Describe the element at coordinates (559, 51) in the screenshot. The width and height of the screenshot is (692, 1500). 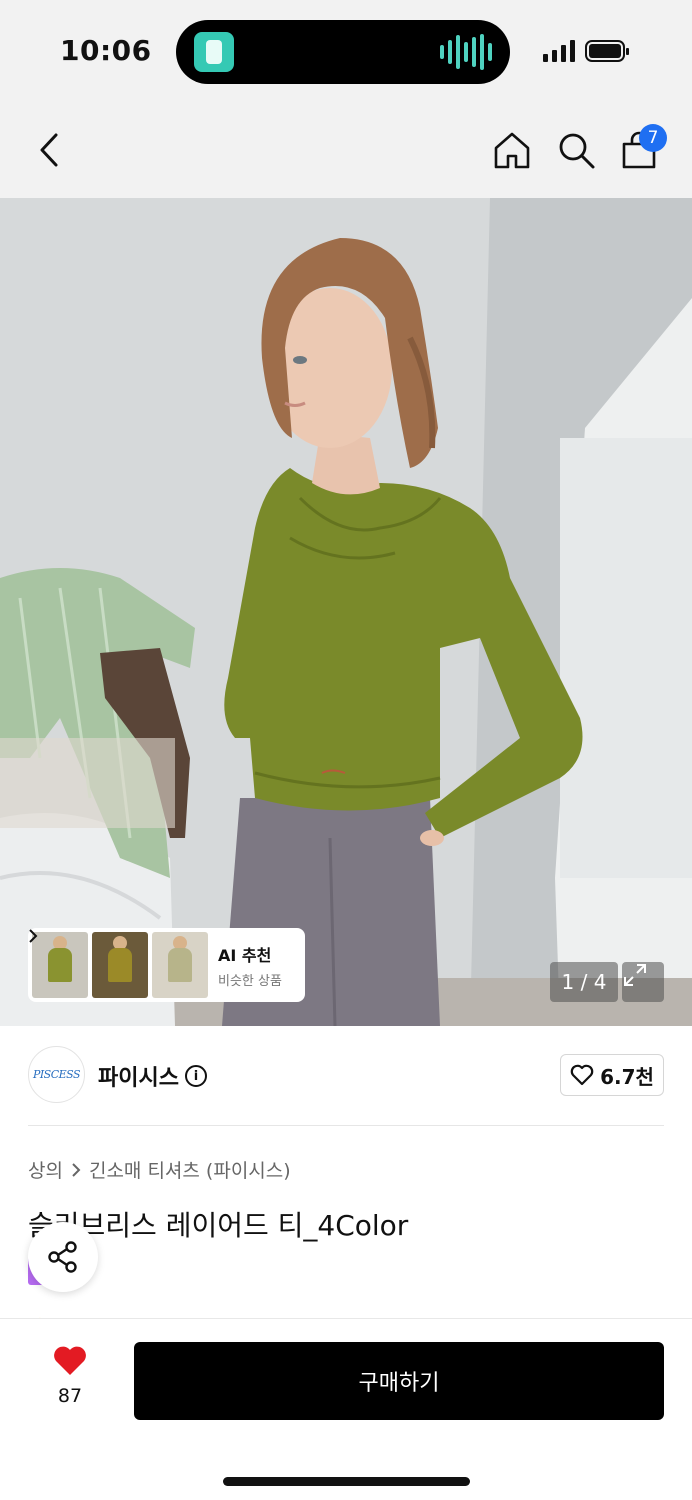
I see `cellular-signal-icon` at that location.